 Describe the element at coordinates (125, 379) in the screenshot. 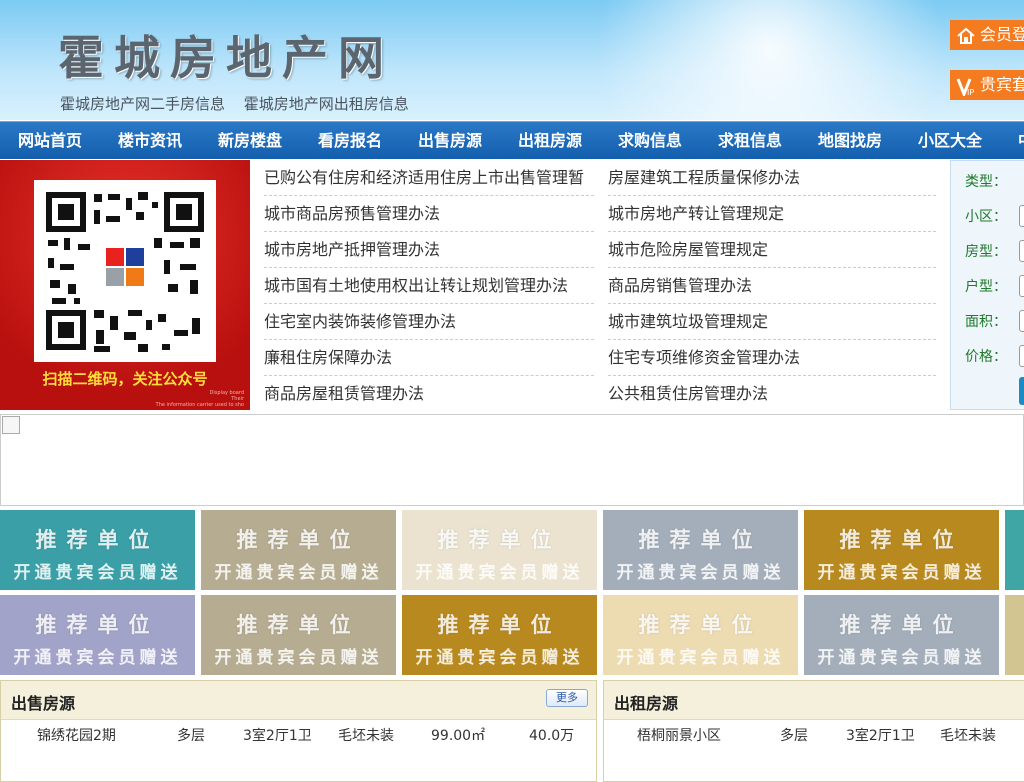

I see `qr-caption: 扫描二维码，关注公众号` at that location.